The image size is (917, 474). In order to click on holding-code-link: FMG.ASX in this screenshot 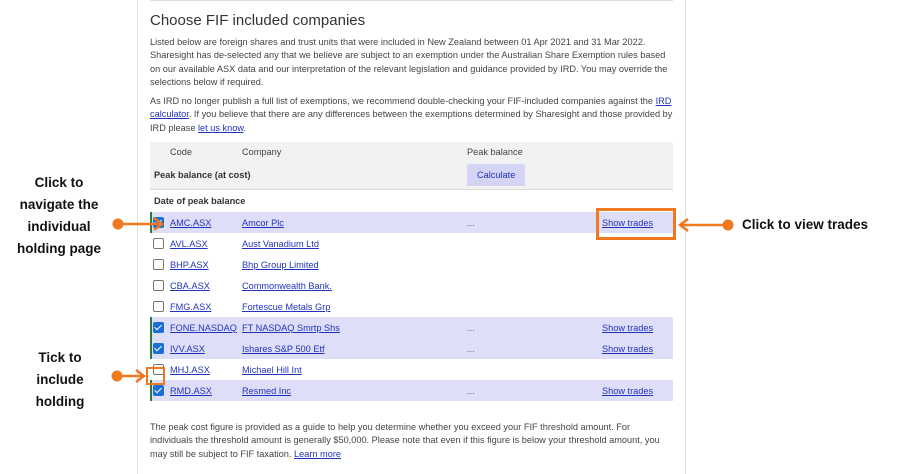, I will do `click(190, 307)`.